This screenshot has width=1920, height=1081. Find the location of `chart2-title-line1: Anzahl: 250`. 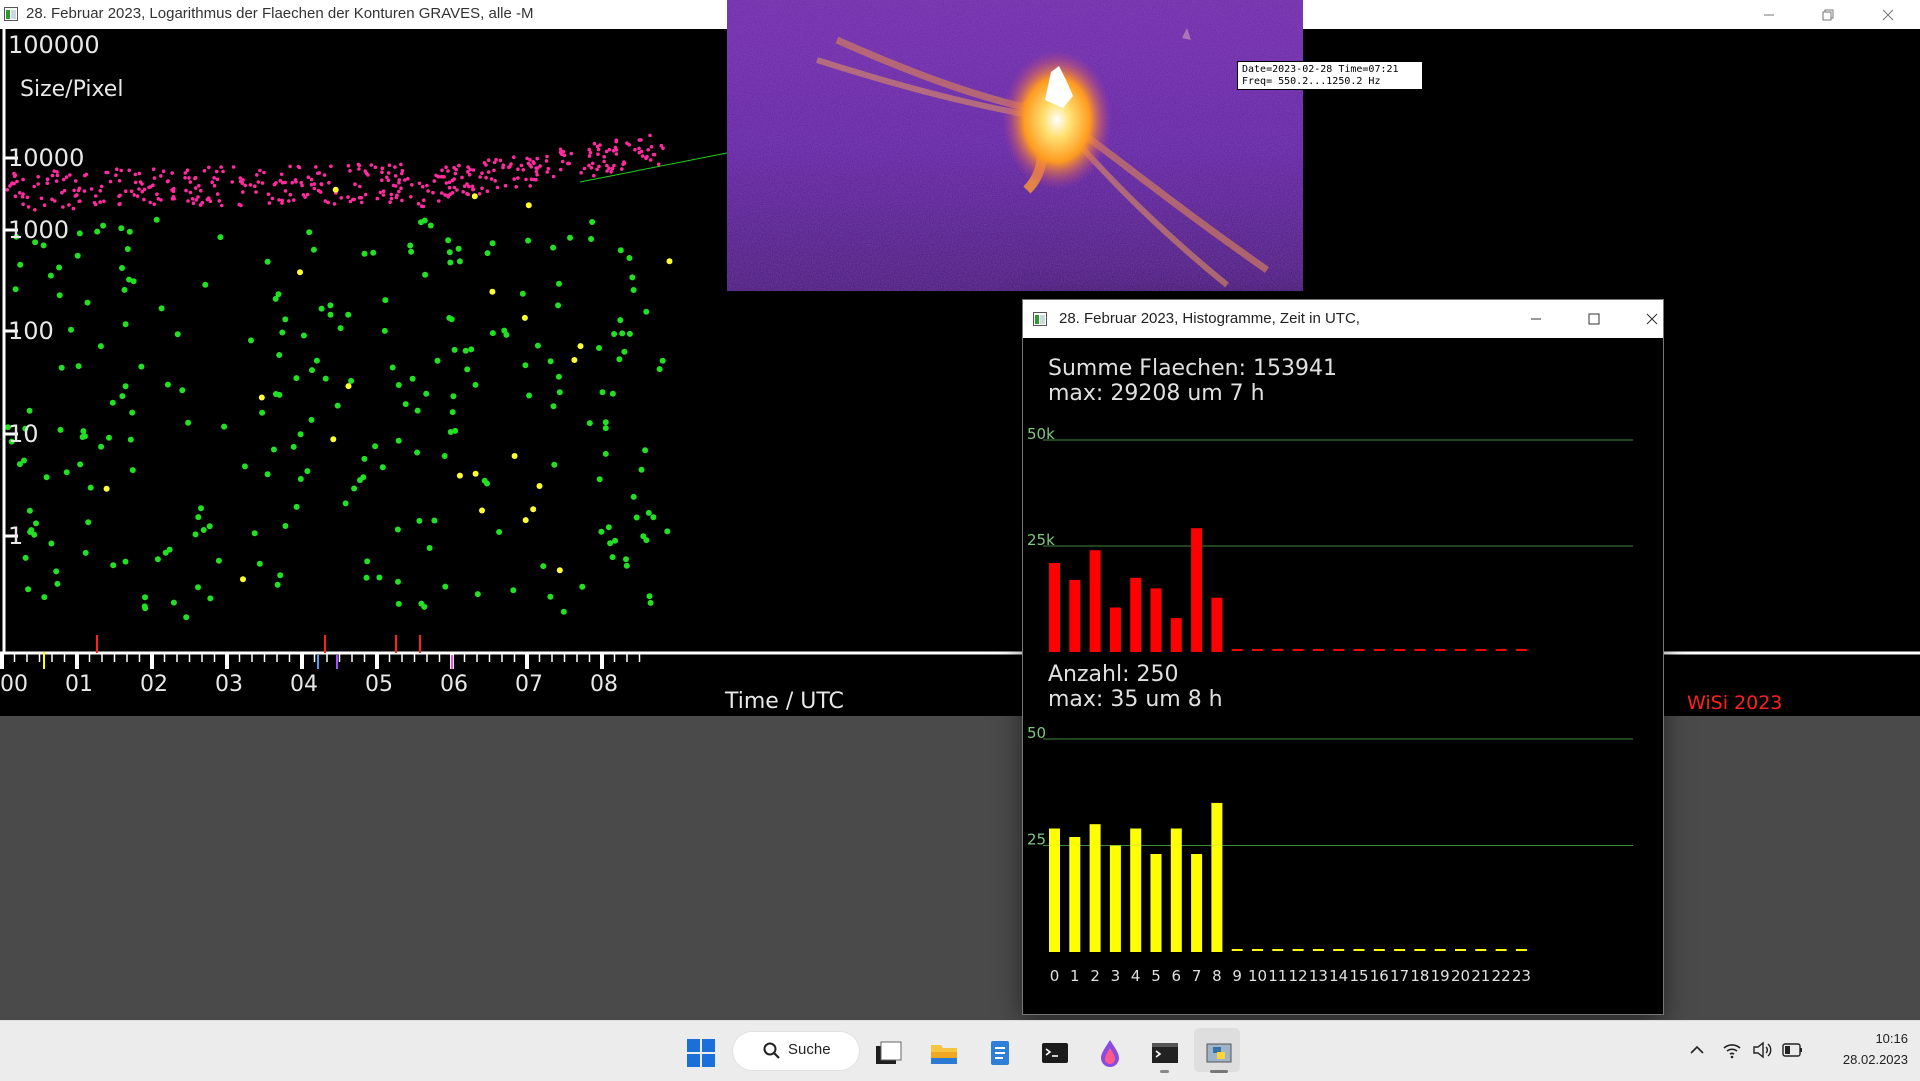

chart2-title-line1: Anzahl: 250 is located at coordinates (1113, 674).